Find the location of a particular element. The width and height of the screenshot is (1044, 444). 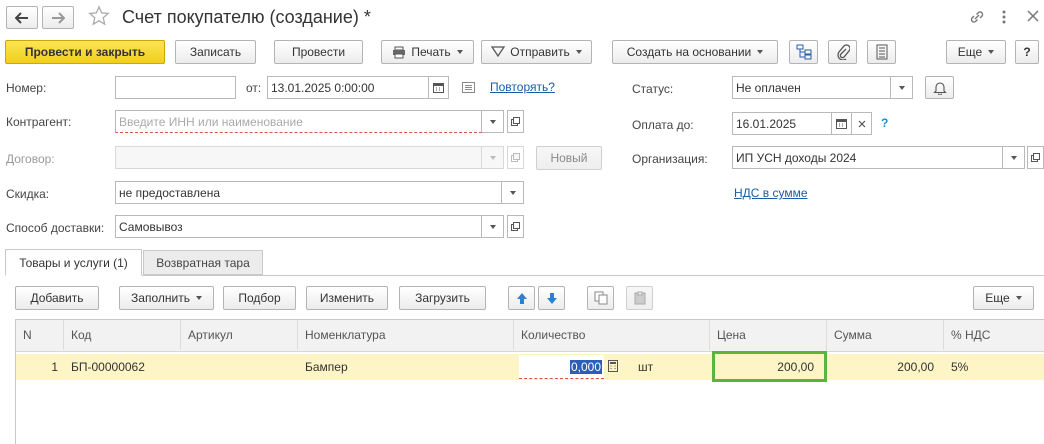

contract-input is located at coordinates (298, 157).